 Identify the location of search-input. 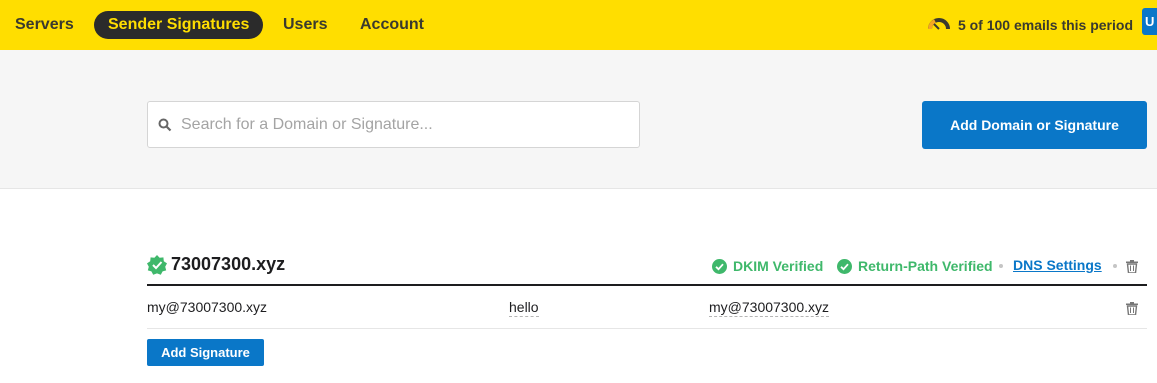
(401, 124).